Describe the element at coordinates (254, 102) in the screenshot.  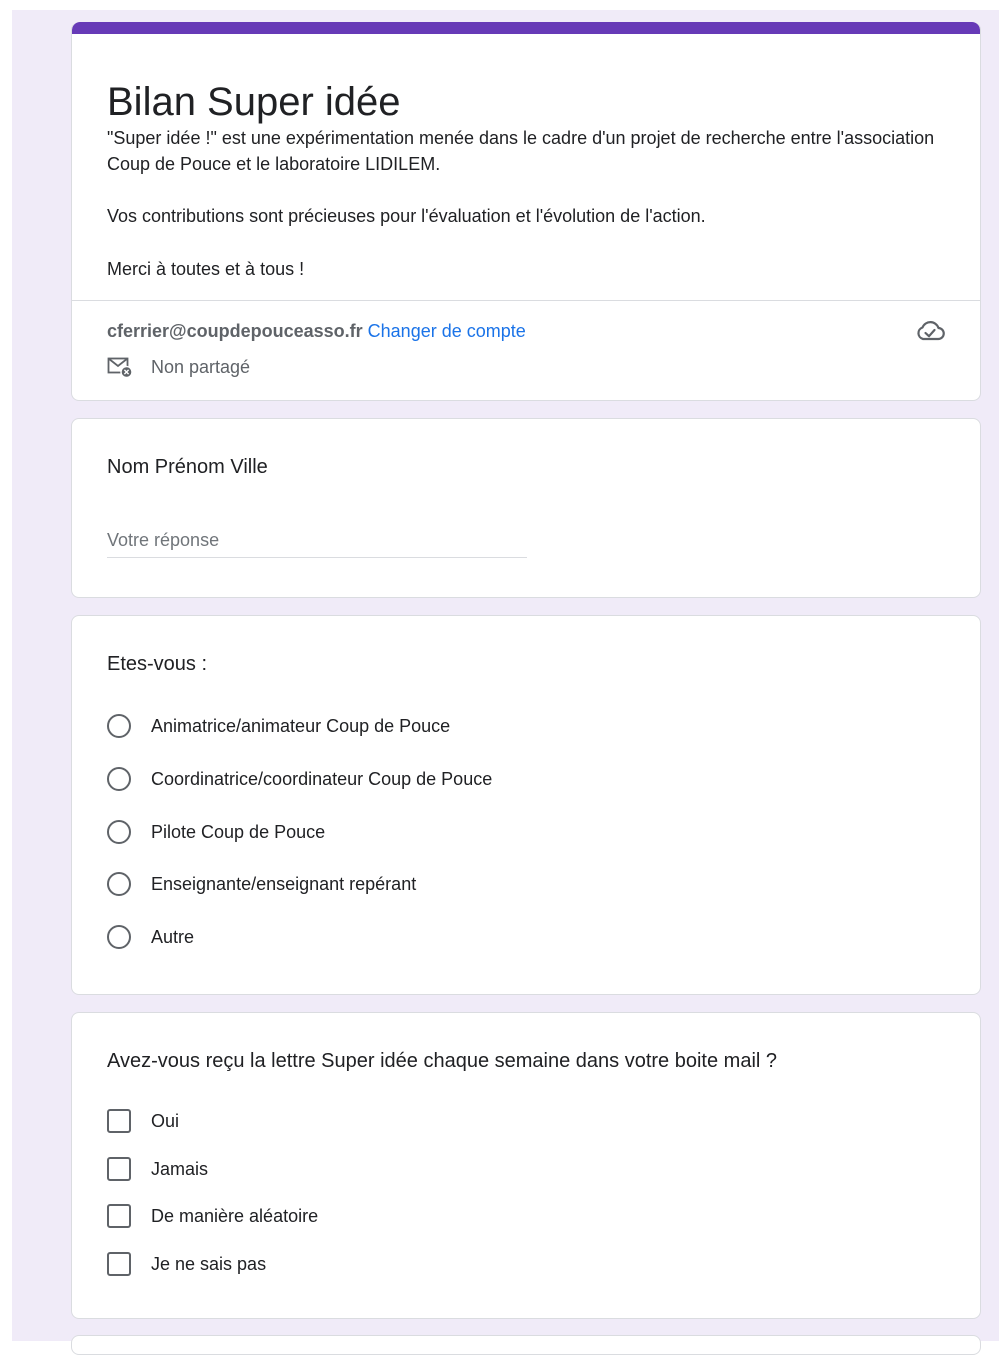
I see `form-title: Bilan Super idée` at that location.